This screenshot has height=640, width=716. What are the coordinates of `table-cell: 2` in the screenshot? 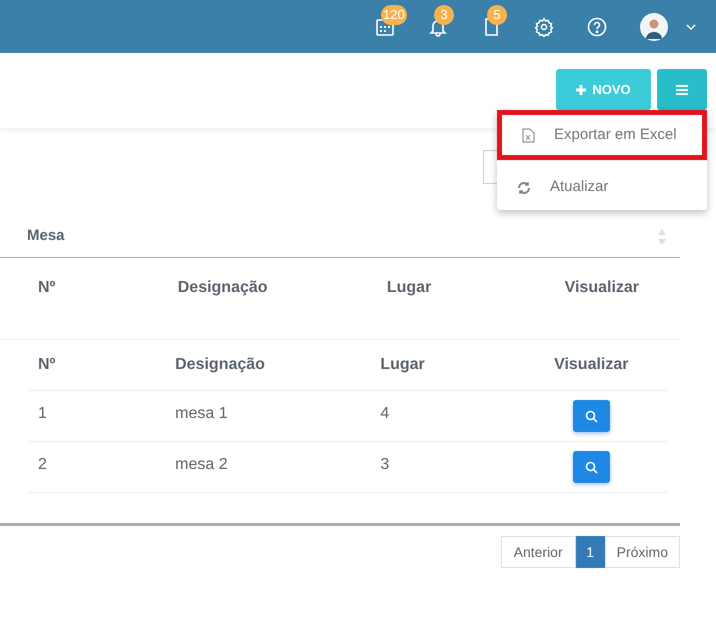 It's located at (42, 464).